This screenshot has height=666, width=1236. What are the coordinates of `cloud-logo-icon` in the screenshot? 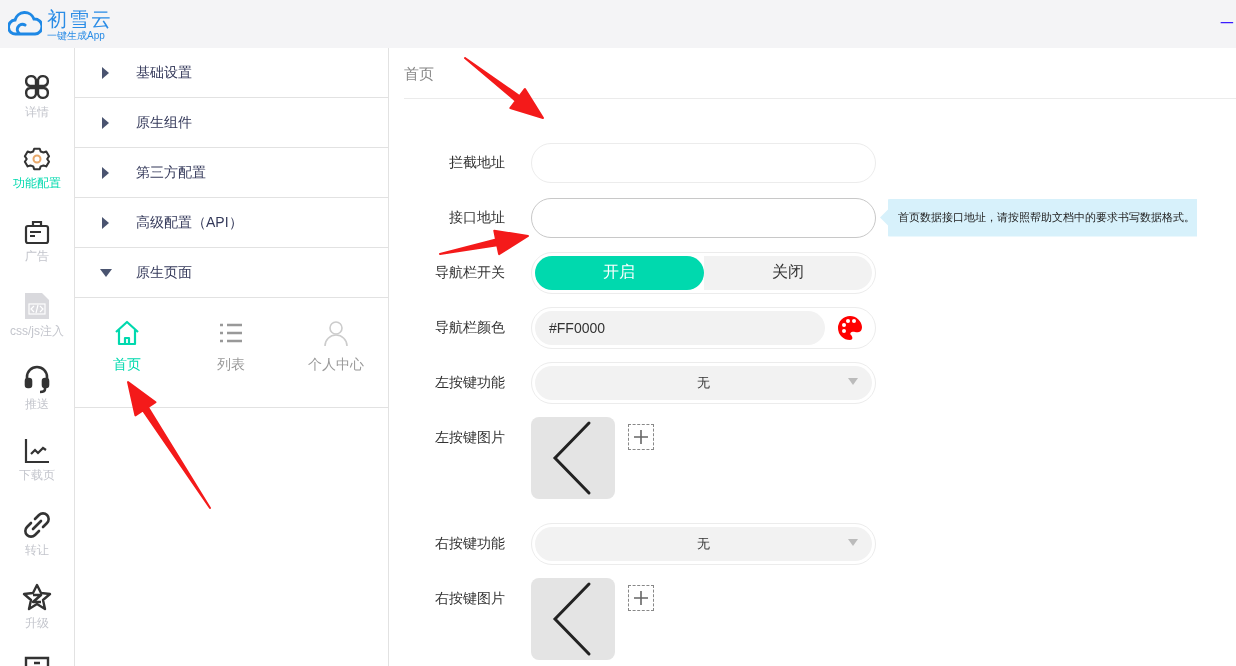 It's located at (25, 24).